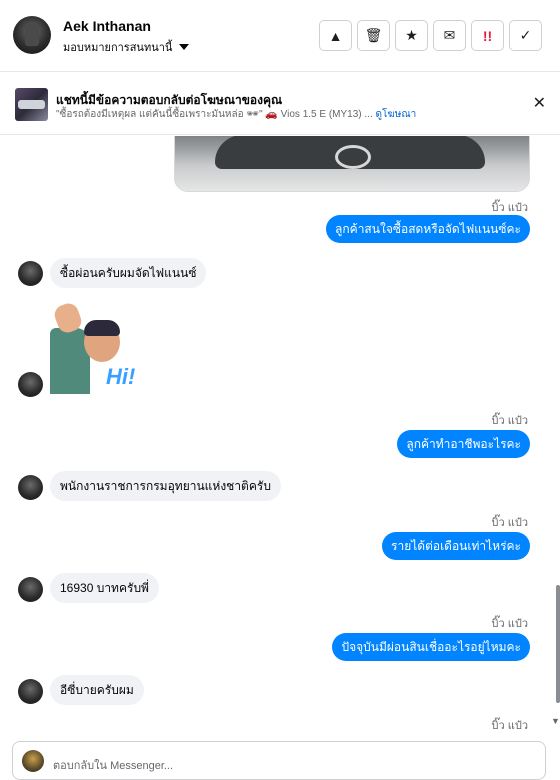 The width and height of the screenshot is (560, 780). What do you see at coordinates (104, 588) in the screenshot?
I see `incoming-message: 16930 บาทครับพี่` at bounding box center [104, 588].